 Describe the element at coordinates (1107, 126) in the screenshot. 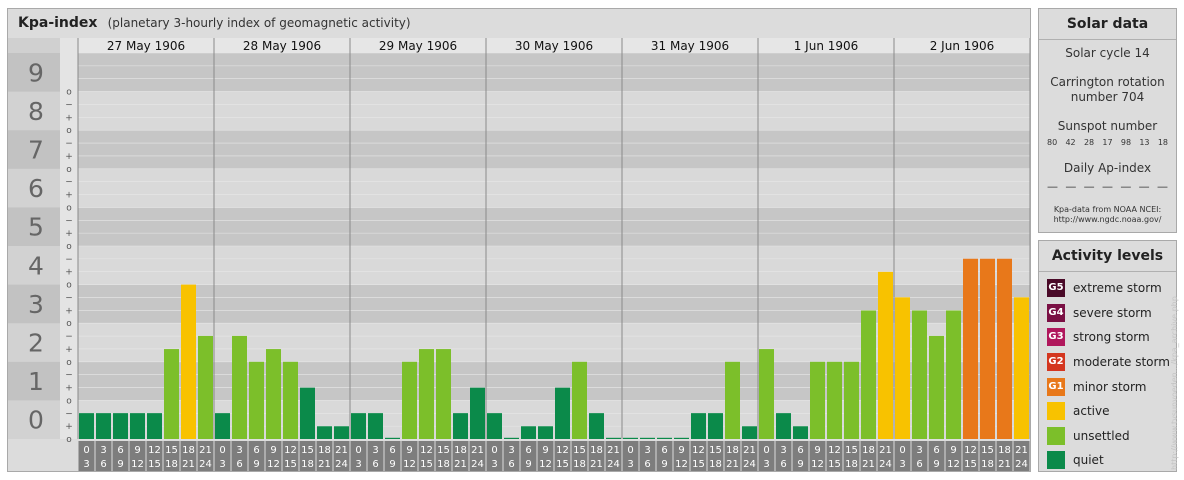

I see `sunspot-number-title: Sunspot number` at that location.